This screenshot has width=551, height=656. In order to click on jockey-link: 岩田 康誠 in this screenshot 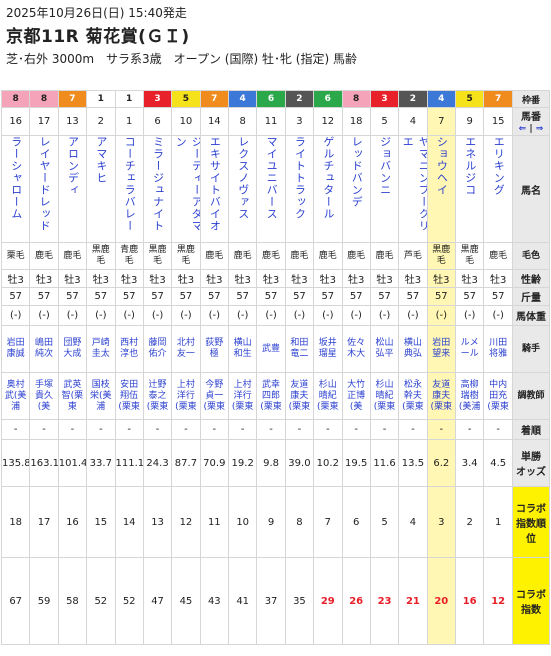, I will do `click(16, 348)`.